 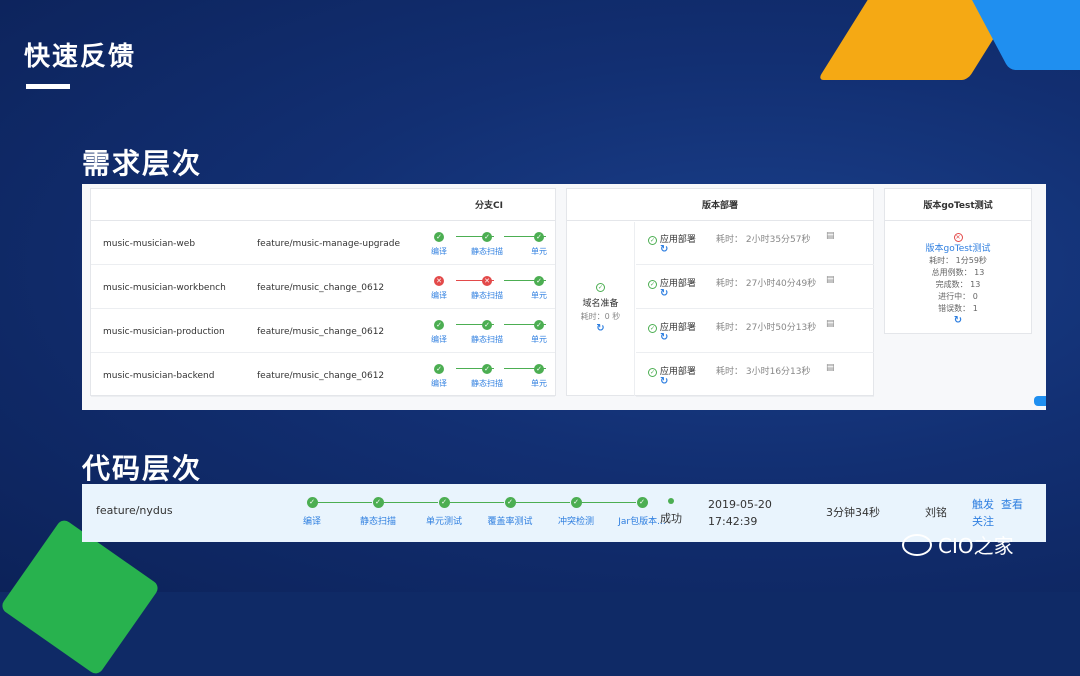 What do you see at coordinates (149, 244) in the screenshot?
I see `project-name: music-musician-web` at bounding box center [149, 244].